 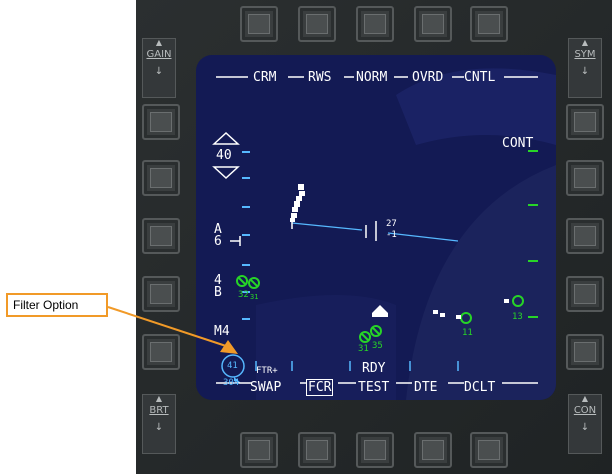 What do you see at coordinates (517, 143) in the screenshot?
I see `cont-label: CONT` at bounding box center [517, 143].